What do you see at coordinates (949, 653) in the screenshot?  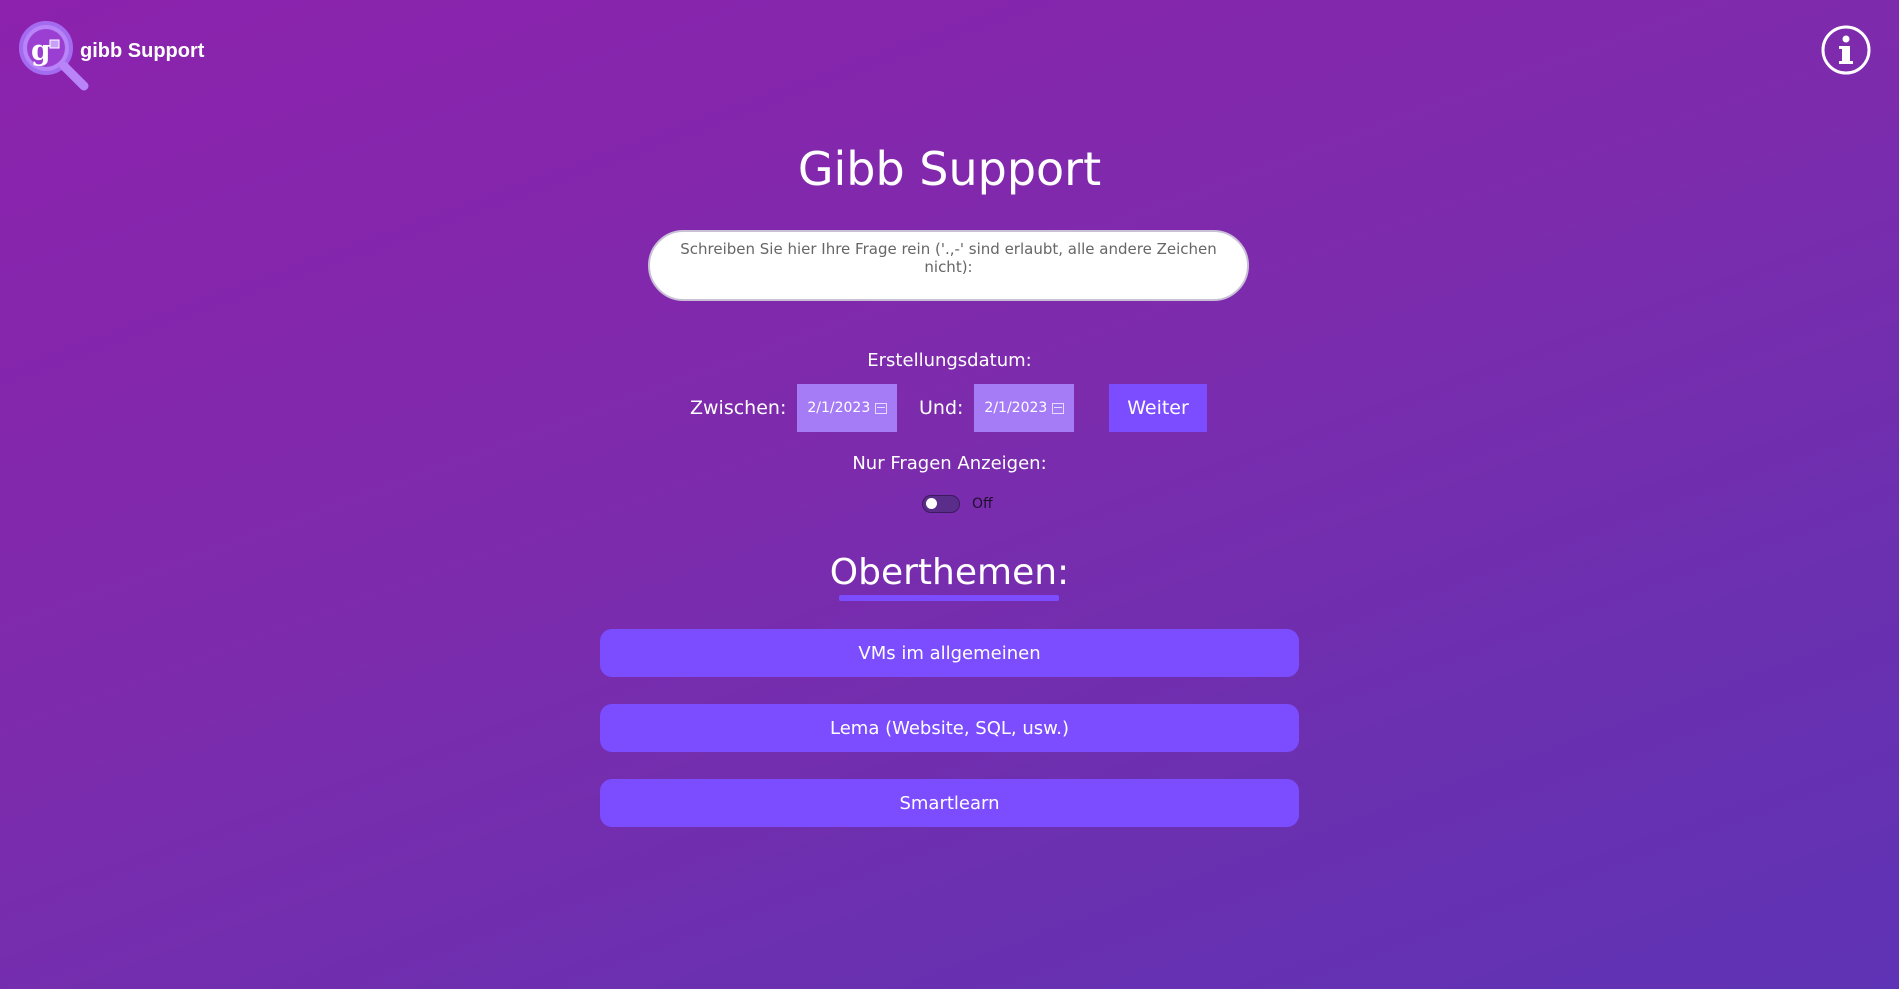 I see `topic-button-vms: VMs im allgemeinen` at bounding box center [949, 653].